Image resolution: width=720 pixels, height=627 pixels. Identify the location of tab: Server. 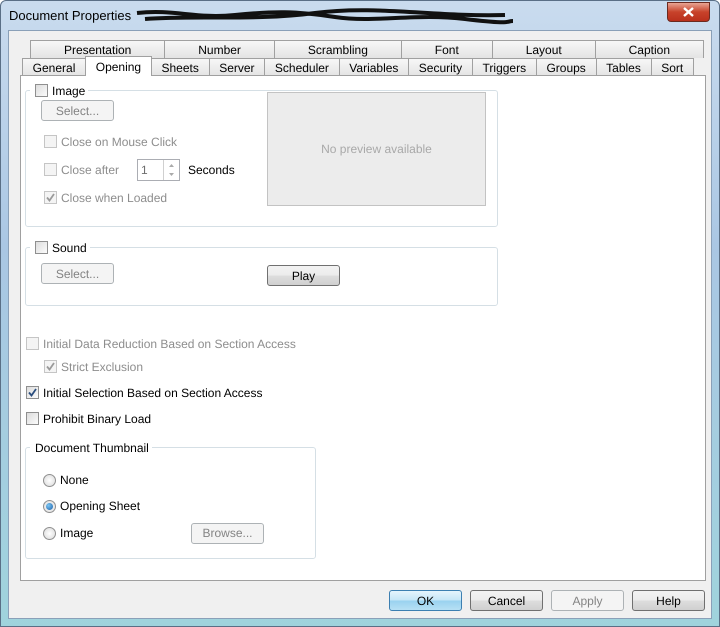
(237, 67).